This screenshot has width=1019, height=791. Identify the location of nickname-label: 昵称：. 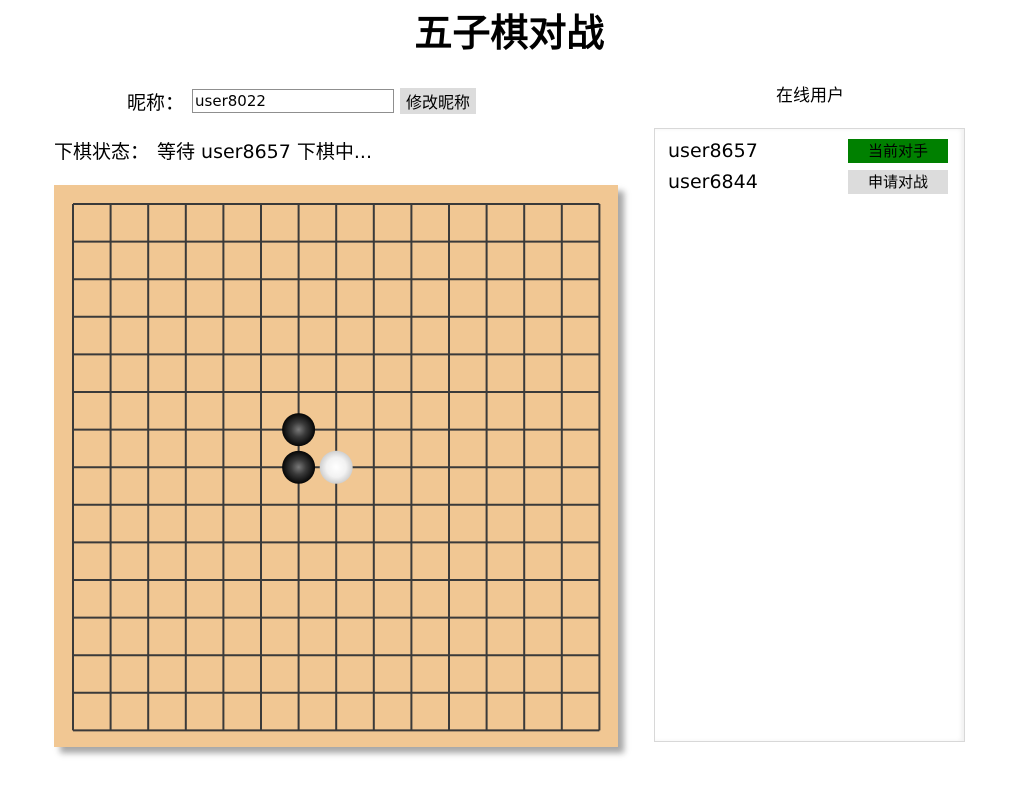
(156, 102).